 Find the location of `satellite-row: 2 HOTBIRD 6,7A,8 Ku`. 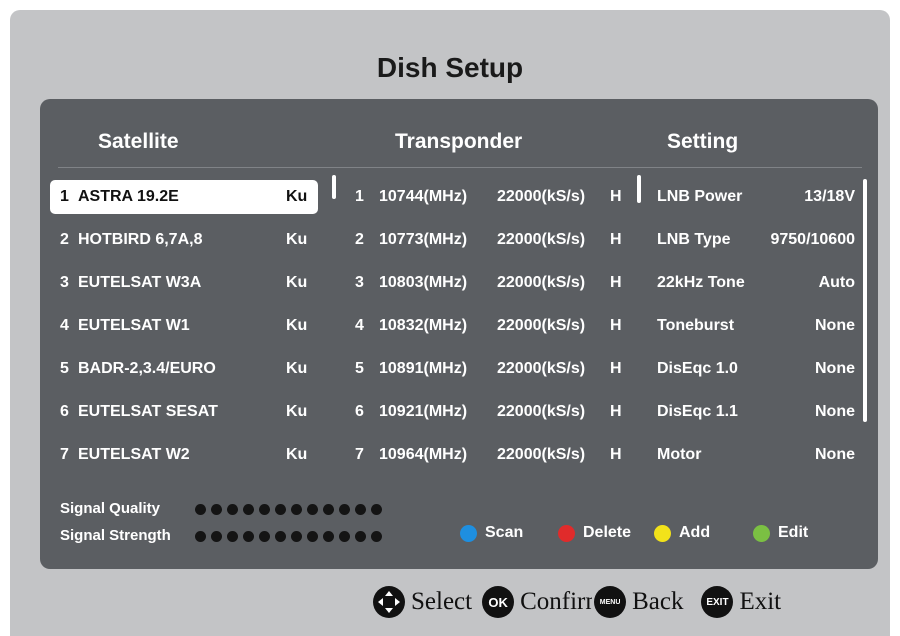

satellite-row: 2 HOTBIRD 6,7A,8 Ku is located at coordinates (184, 240).